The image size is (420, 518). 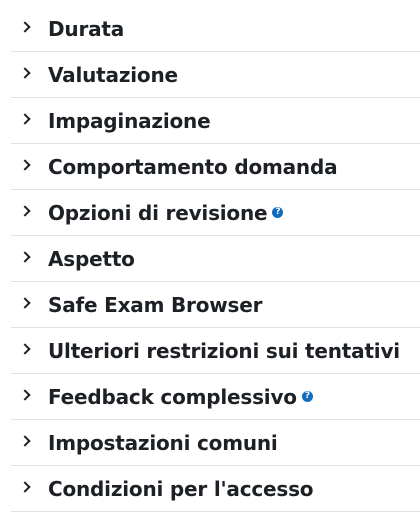 What do you see at coordinates (172, 396) in the screenshot?
I see `section-label: Feedback complessivo` at bounding box center [172, 396].